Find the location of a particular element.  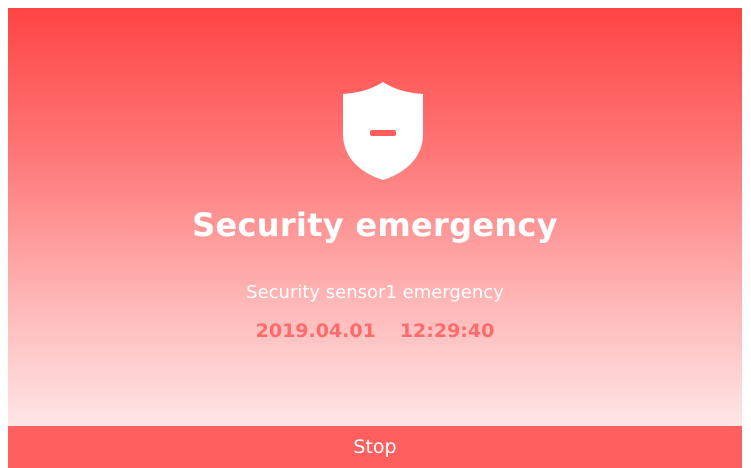

alert-time: 12:29:40 is located at coordinates (447, 331).